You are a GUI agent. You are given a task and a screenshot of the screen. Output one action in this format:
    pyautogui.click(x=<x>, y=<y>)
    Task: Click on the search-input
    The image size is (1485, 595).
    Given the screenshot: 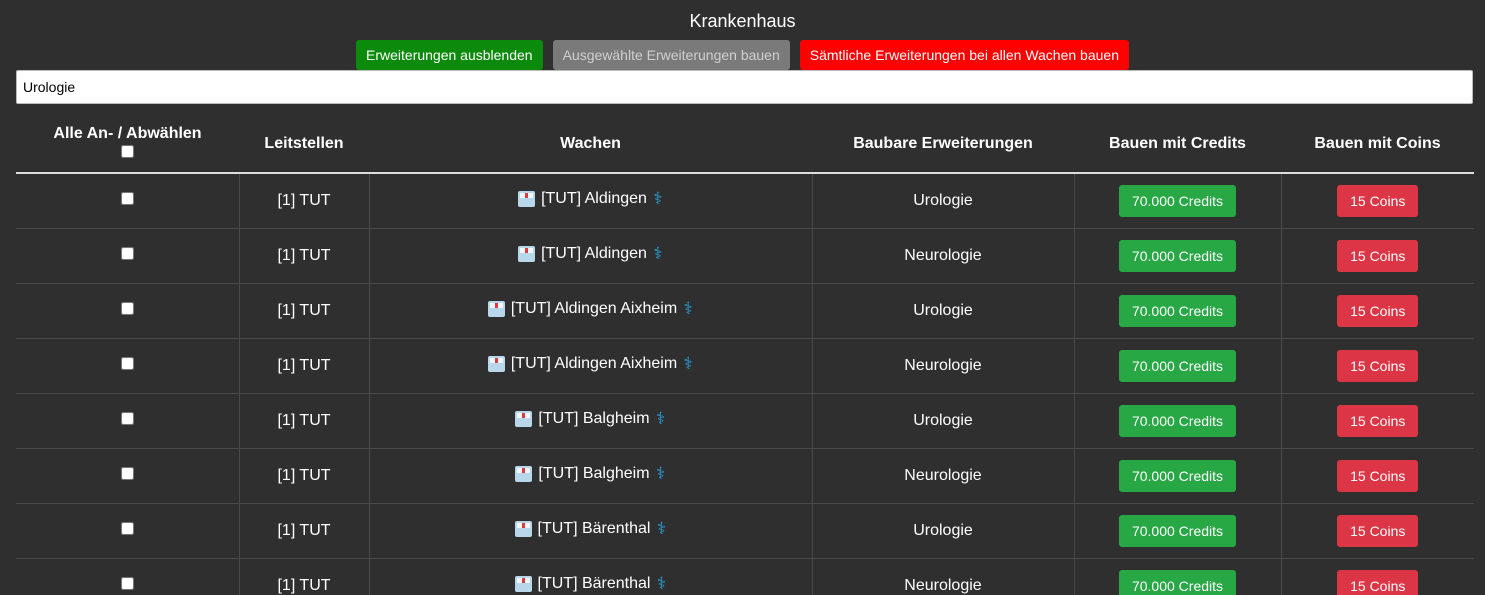 What is the action you would take?
    pyautogui.click(x=744, y=87)
    